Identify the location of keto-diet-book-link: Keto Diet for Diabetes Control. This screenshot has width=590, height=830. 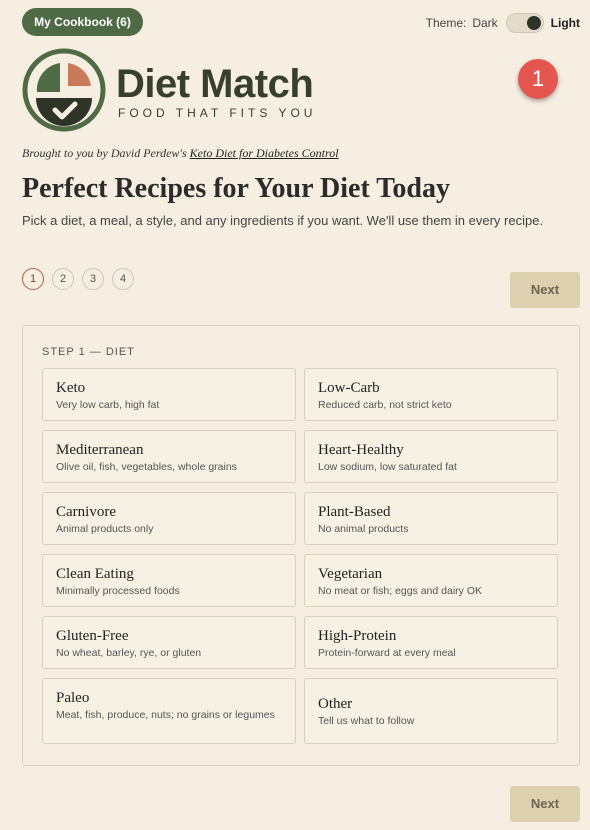
(264, 153).